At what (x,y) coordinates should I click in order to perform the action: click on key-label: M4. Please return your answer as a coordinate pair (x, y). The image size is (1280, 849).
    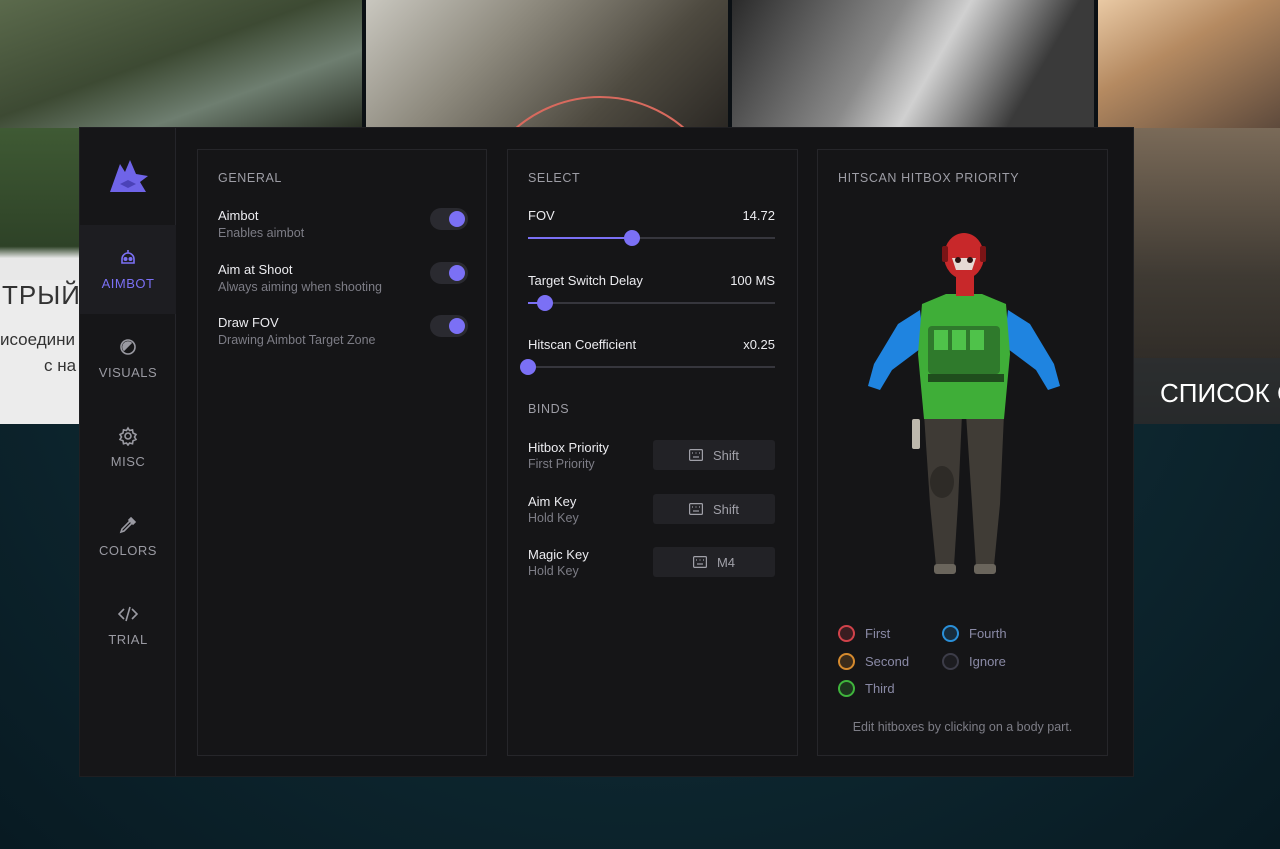
    Looking at the image, I should click on (726, 562).